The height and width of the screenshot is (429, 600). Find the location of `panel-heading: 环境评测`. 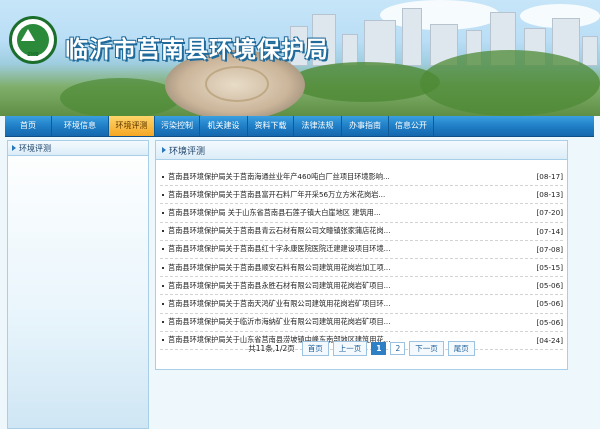

panel-heading: 环境评测 is located at coordinates (361, 150).